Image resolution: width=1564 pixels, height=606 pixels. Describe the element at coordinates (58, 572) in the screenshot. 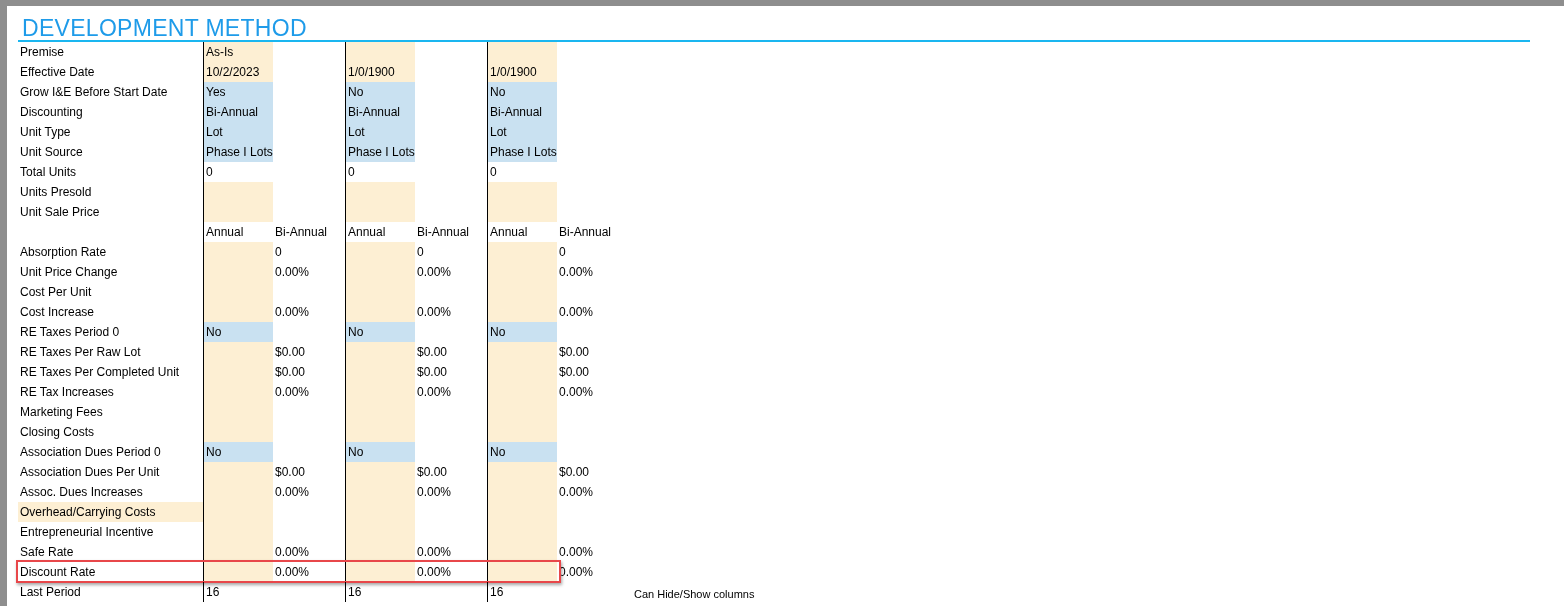

I see `row-label: Discount Rate` at that location.